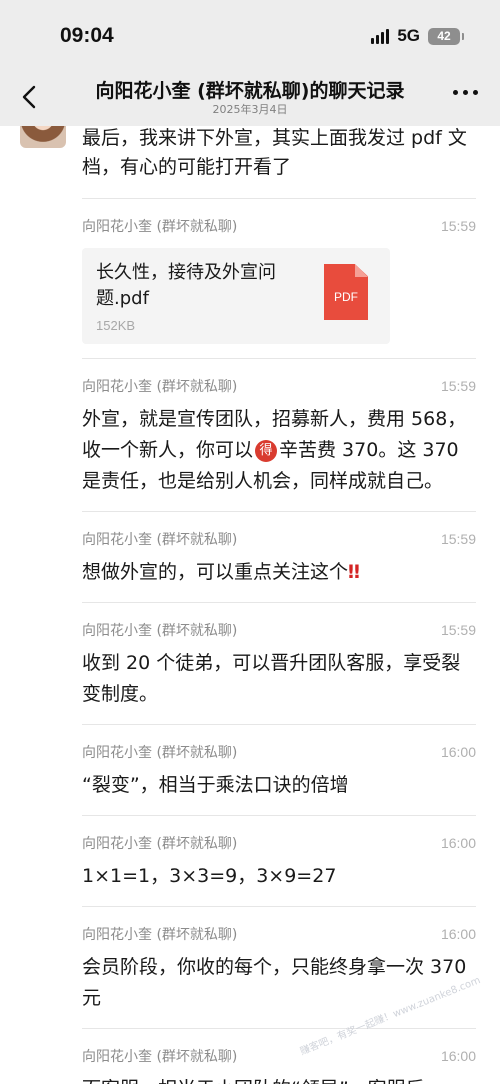 Image resolution: width=500 pixels, height=1084 pixels. Describe the element at coordinates (274, 152) in the screenshot. I see `message-text: 最后，我来讲下外宣，其实上面我发过 pdf 文档，有心的可能打开看了` at that location.